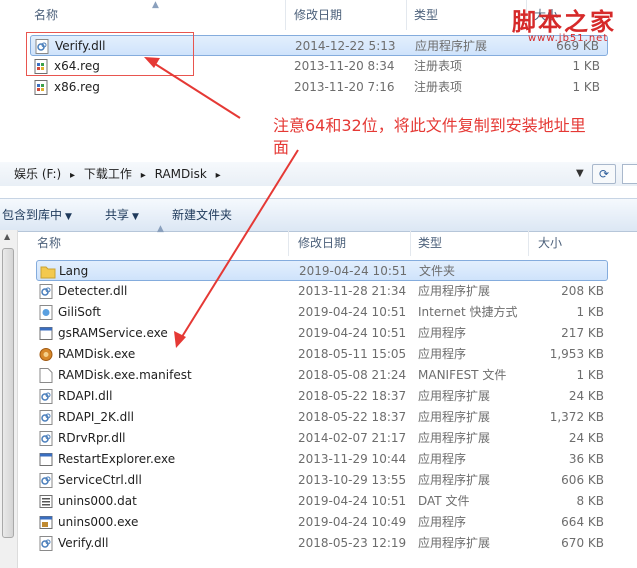 The image size is (637, 568). Describe the element at coordinates (196, 90) in the screenshot. I see `arrow-to-top-files` at that location.